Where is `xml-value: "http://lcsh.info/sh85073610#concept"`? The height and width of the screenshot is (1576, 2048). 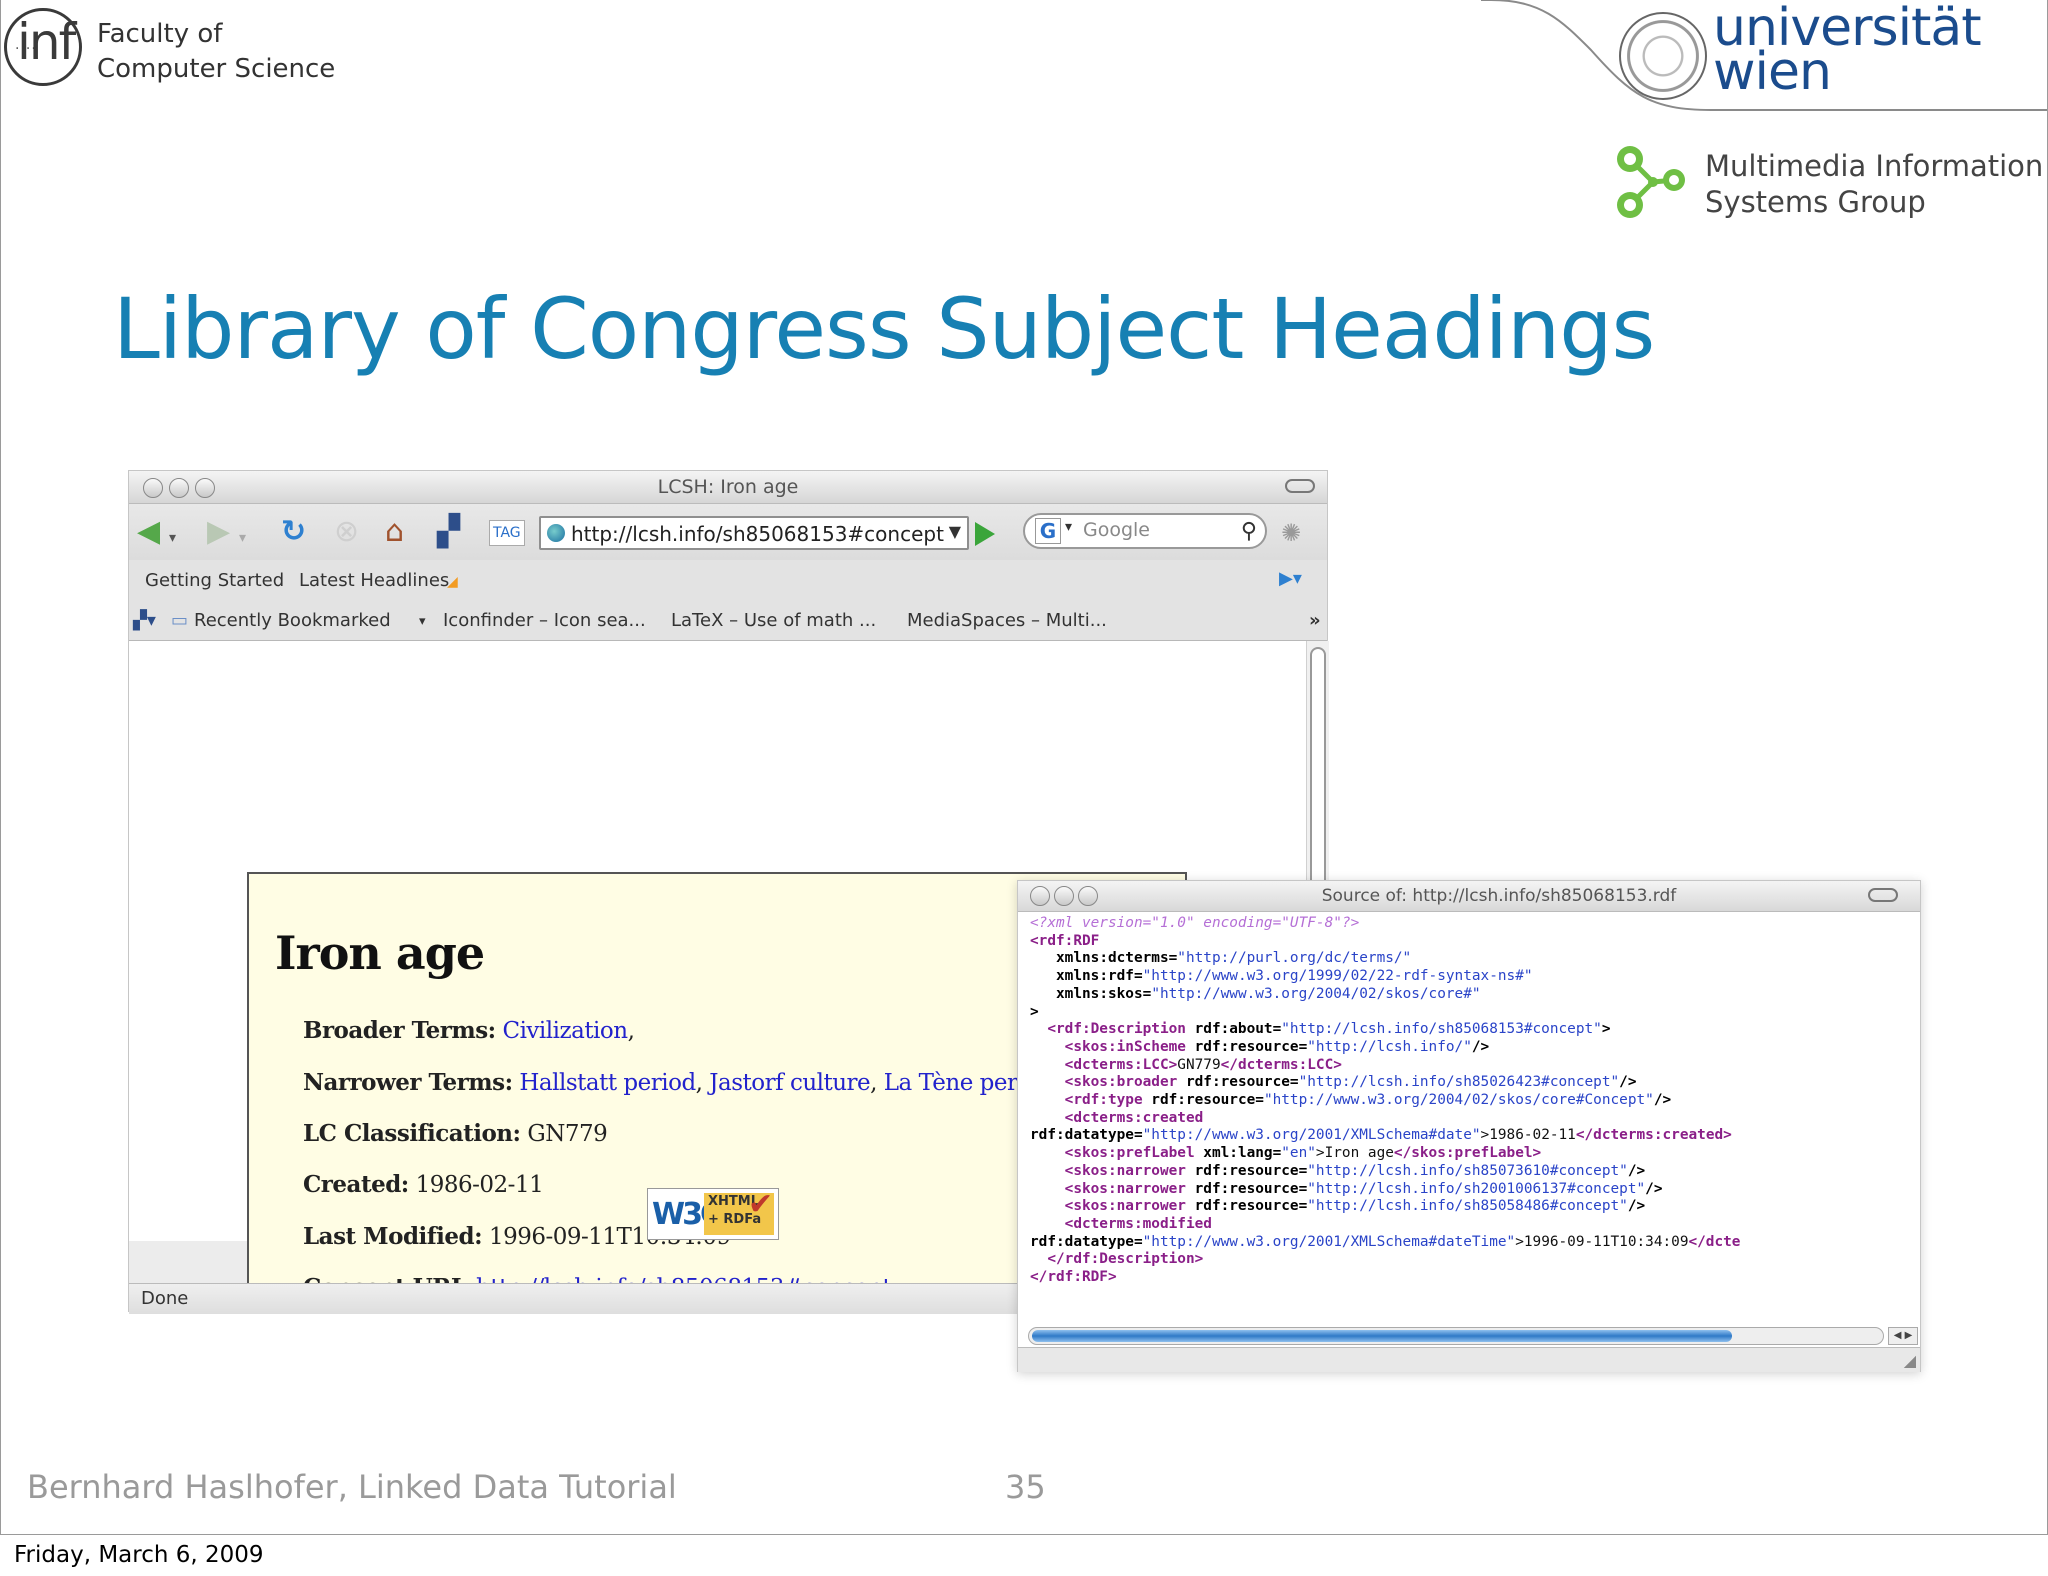
xml-value: "http://lcsh.info/sh85073610#concept" is located at coordinates (1467, 1170).